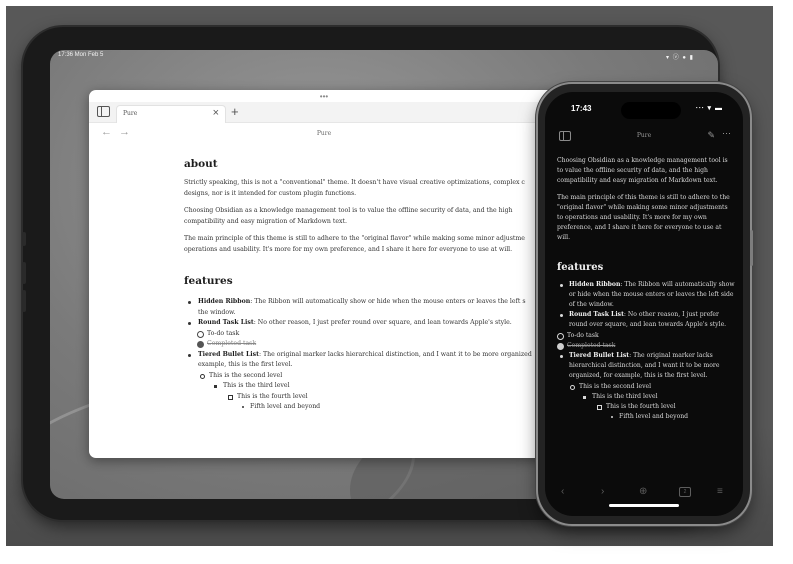 Image resolution: width=793 pixels, height=564 pixels. Describe the element at coordinates (711, 135) in the screenshot. I see `edit-pencil-icon: ✎` at that location.